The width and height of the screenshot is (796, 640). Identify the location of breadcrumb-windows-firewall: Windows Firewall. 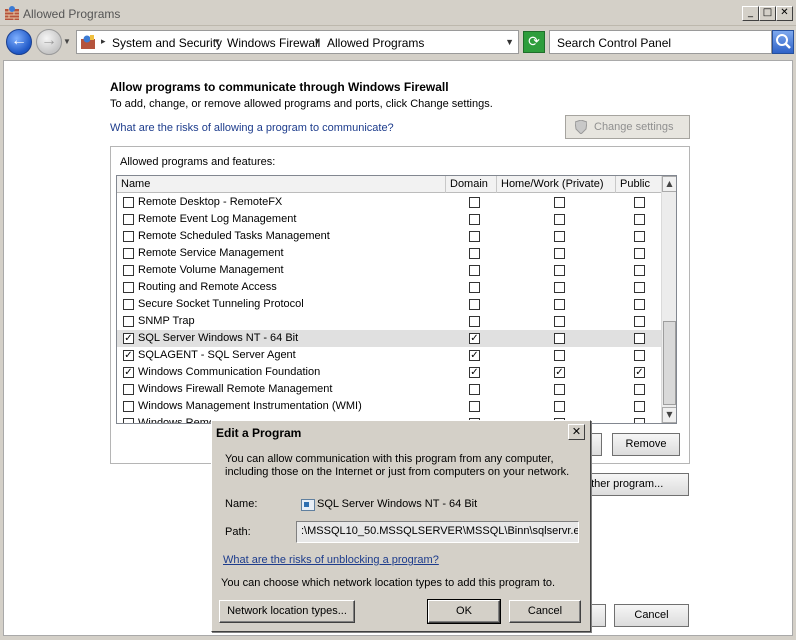
(273, 43).